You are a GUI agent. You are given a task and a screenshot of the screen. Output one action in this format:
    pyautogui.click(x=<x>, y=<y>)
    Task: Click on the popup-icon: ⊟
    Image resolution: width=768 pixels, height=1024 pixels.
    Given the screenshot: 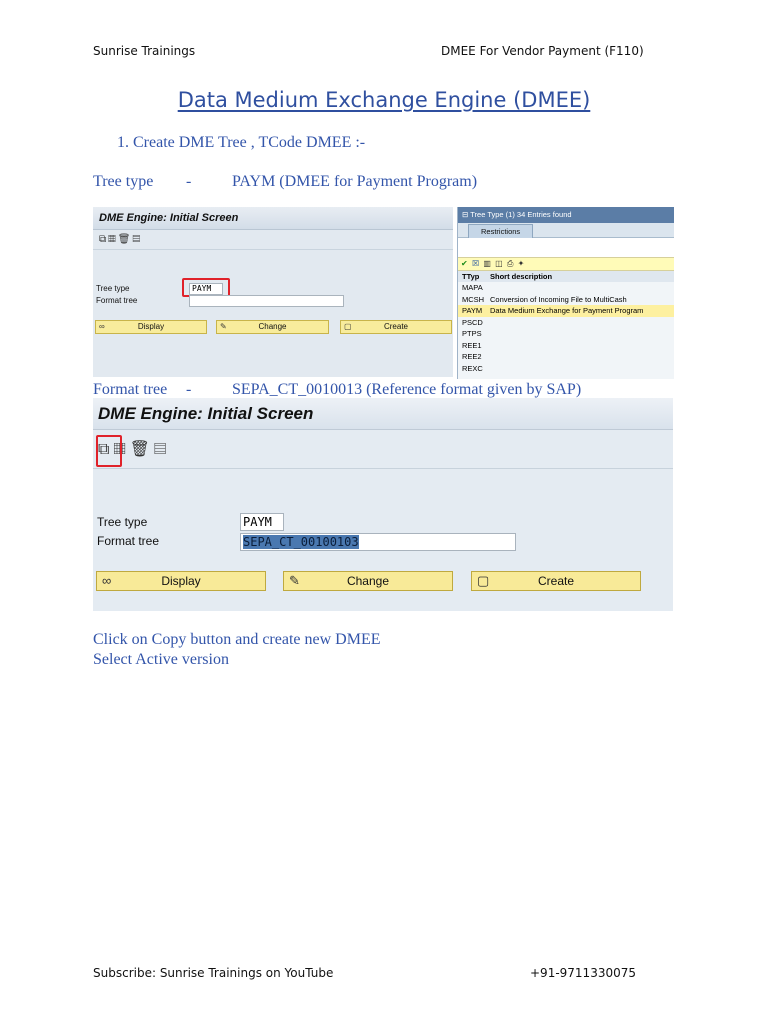 What is the action you would take?
    pyautogui.click(x=466, y=214)
    